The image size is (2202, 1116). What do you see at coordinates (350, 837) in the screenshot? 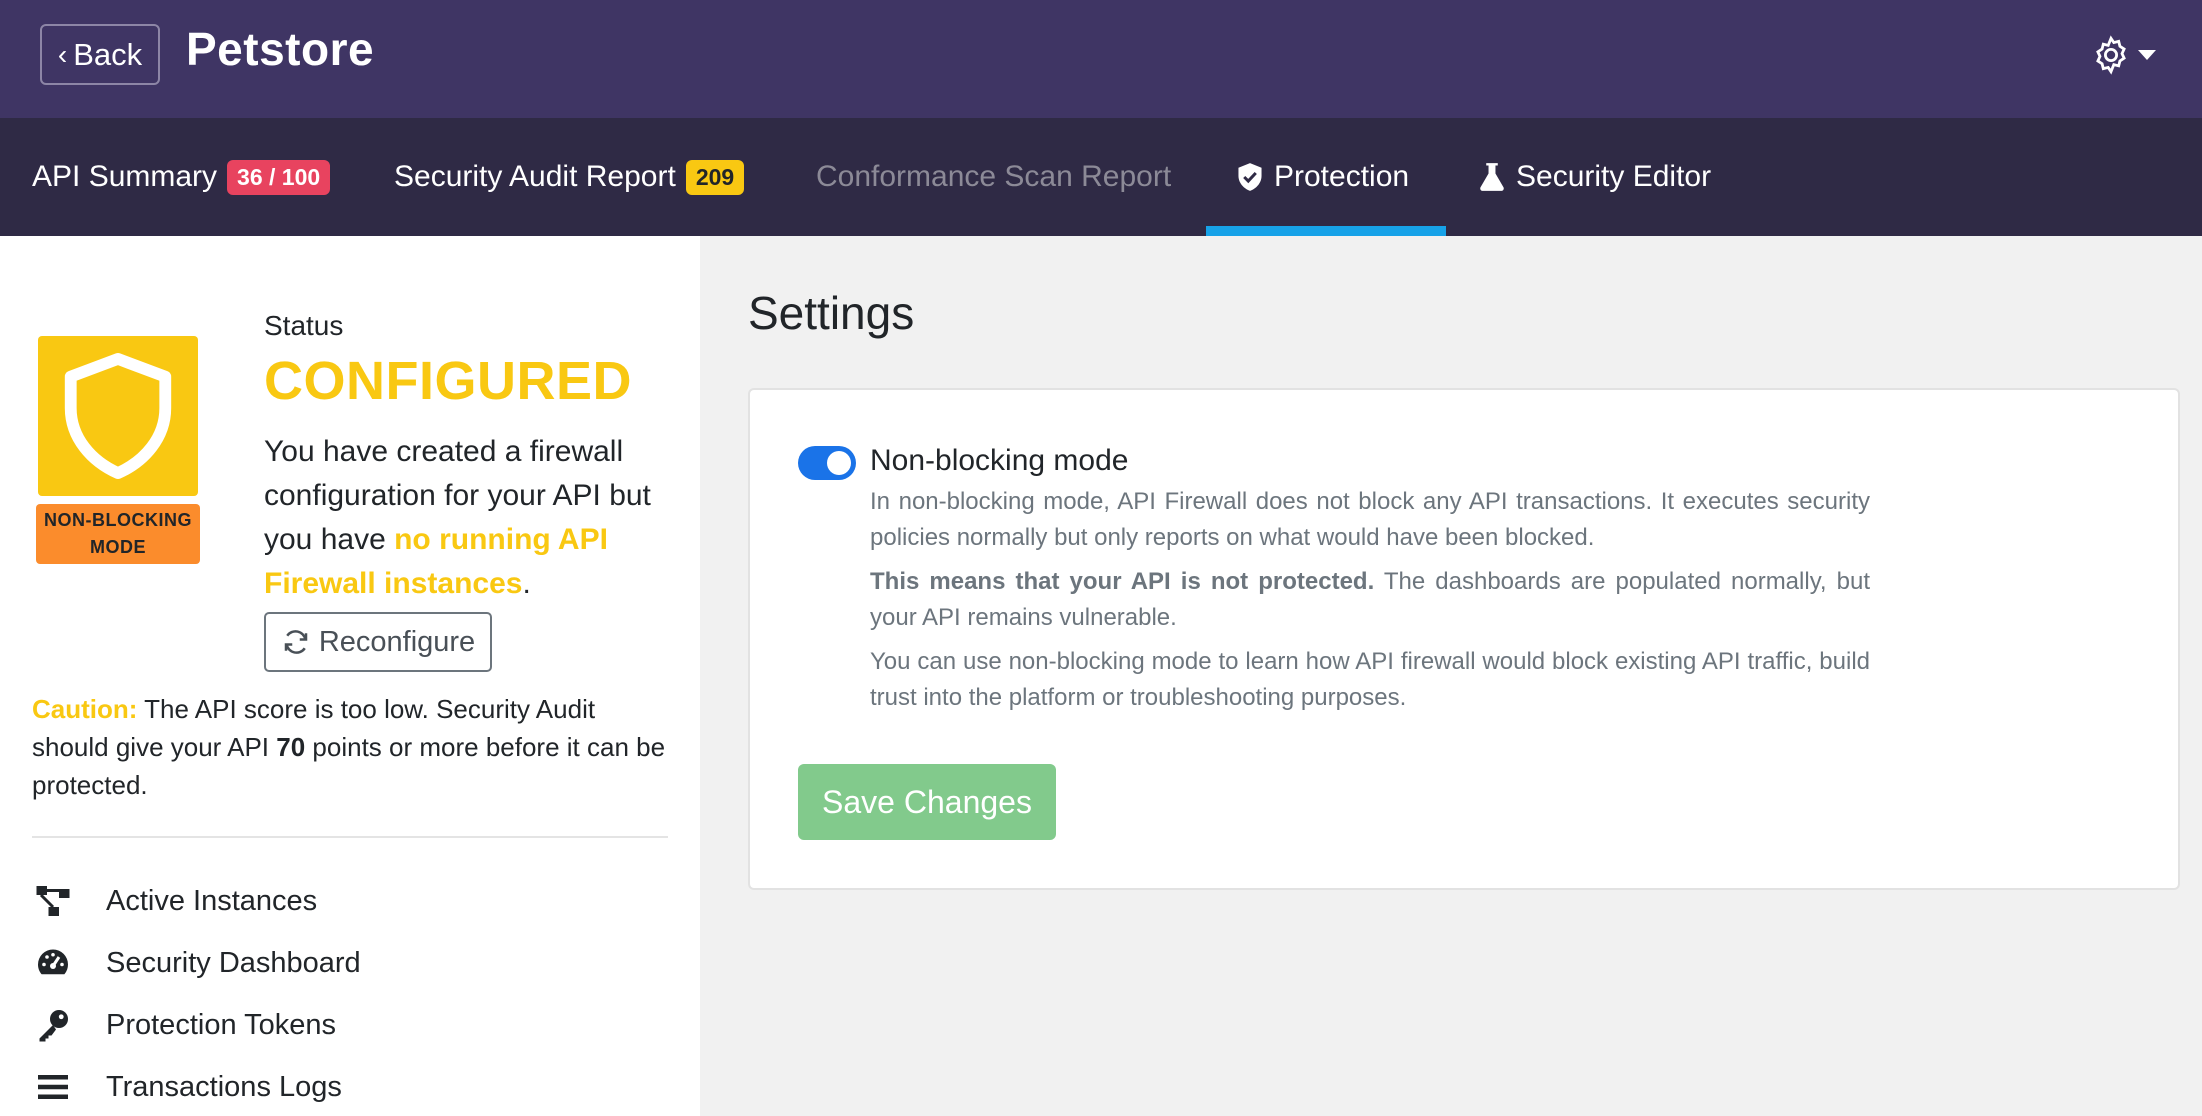
I see `divider` at bounding box center [350, 837].